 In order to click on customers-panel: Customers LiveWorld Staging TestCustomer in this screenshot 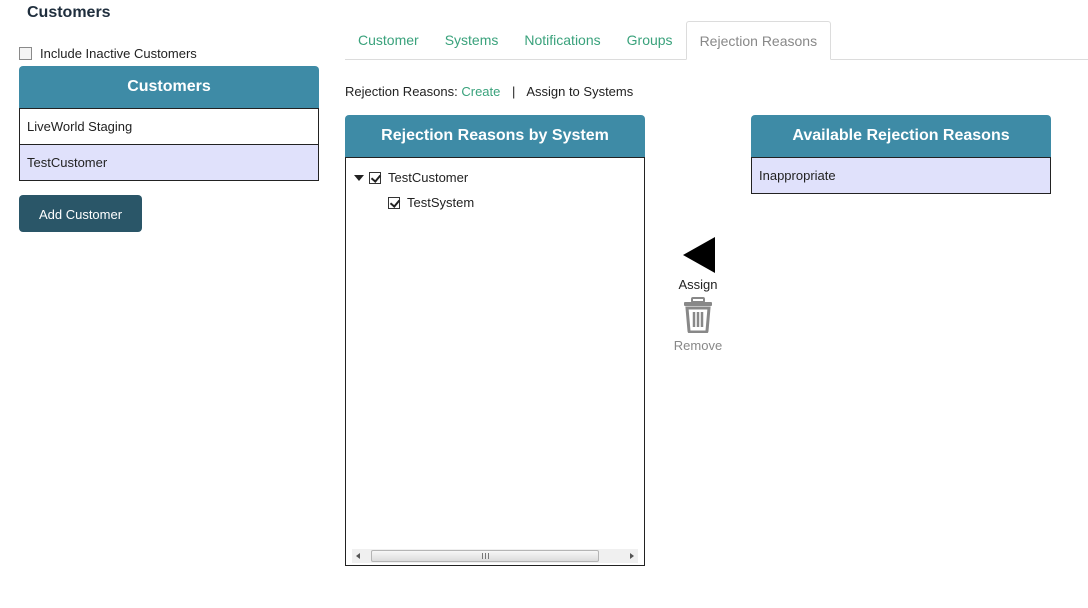, I will do `click(169, 123)`.